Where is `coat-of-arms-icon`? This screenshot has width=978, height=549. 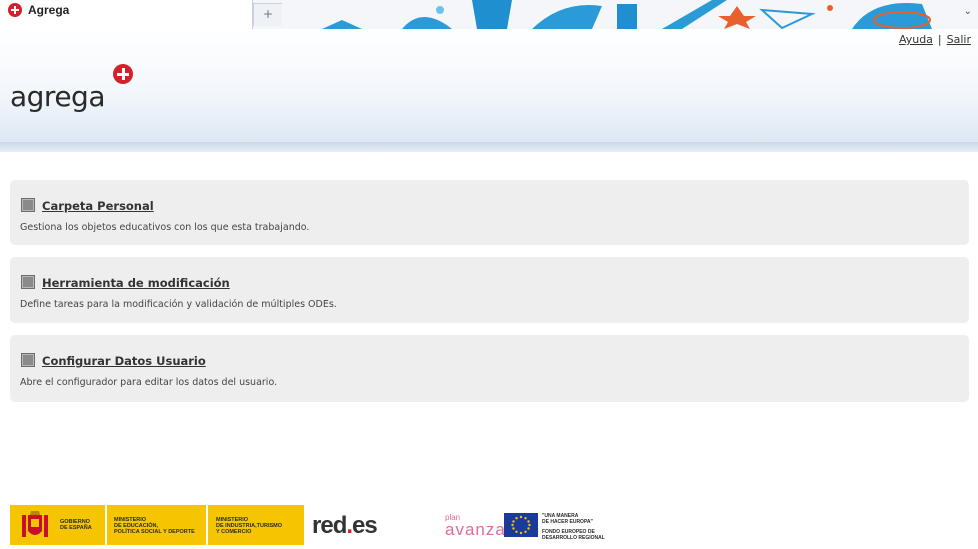 coat-of-arms-icon is located at coordinates (35, 524).